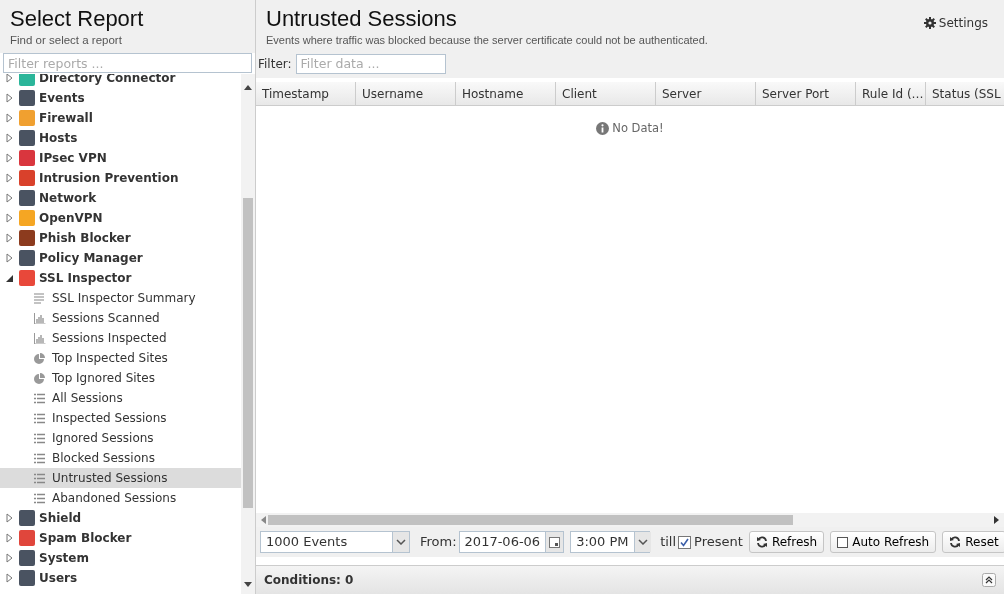  I want to click on tree-item: Spam Blocker, so click(120, 538).